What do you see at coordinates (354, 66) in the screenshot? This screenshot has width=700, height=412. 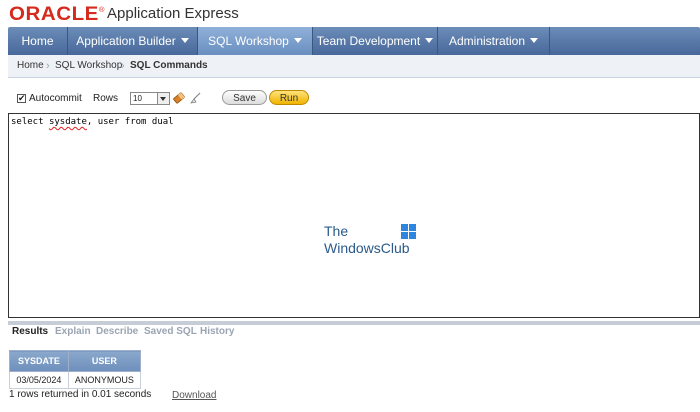 I see `breadcrumb: Home › SQL Workshop › SQL Commands` at bounding box center [354, 66].